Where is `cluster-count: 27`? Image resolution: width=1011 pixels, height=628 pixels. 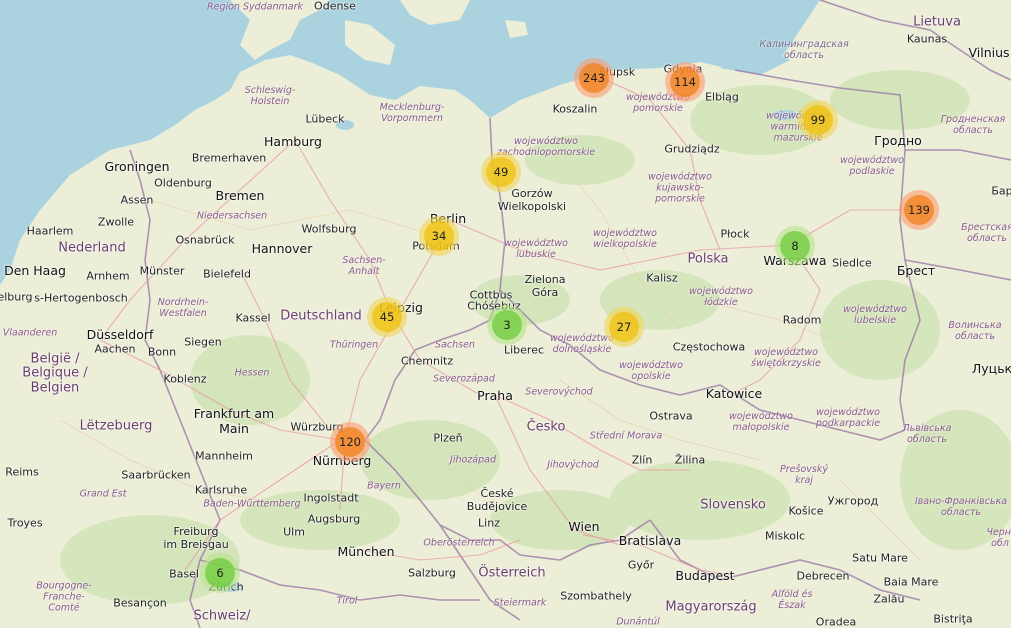 cluster-count: 27 is located at coordinates (624, 327).